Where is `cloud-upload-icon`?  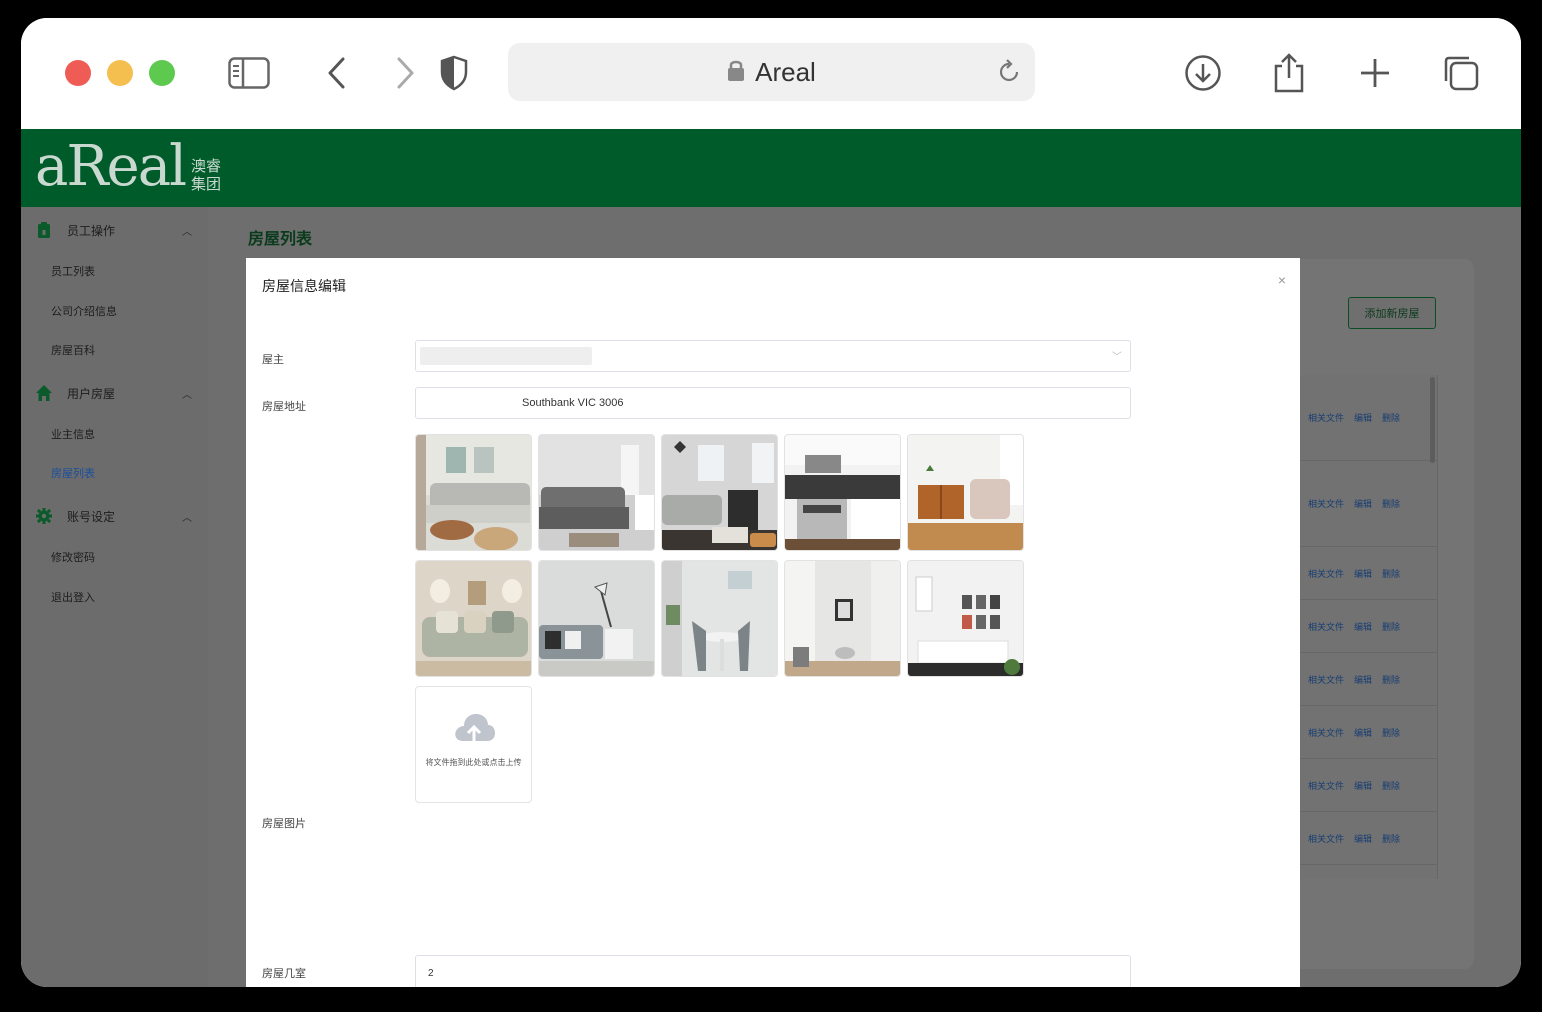
cloud-upload-icon is located at coordinates (474, 731).